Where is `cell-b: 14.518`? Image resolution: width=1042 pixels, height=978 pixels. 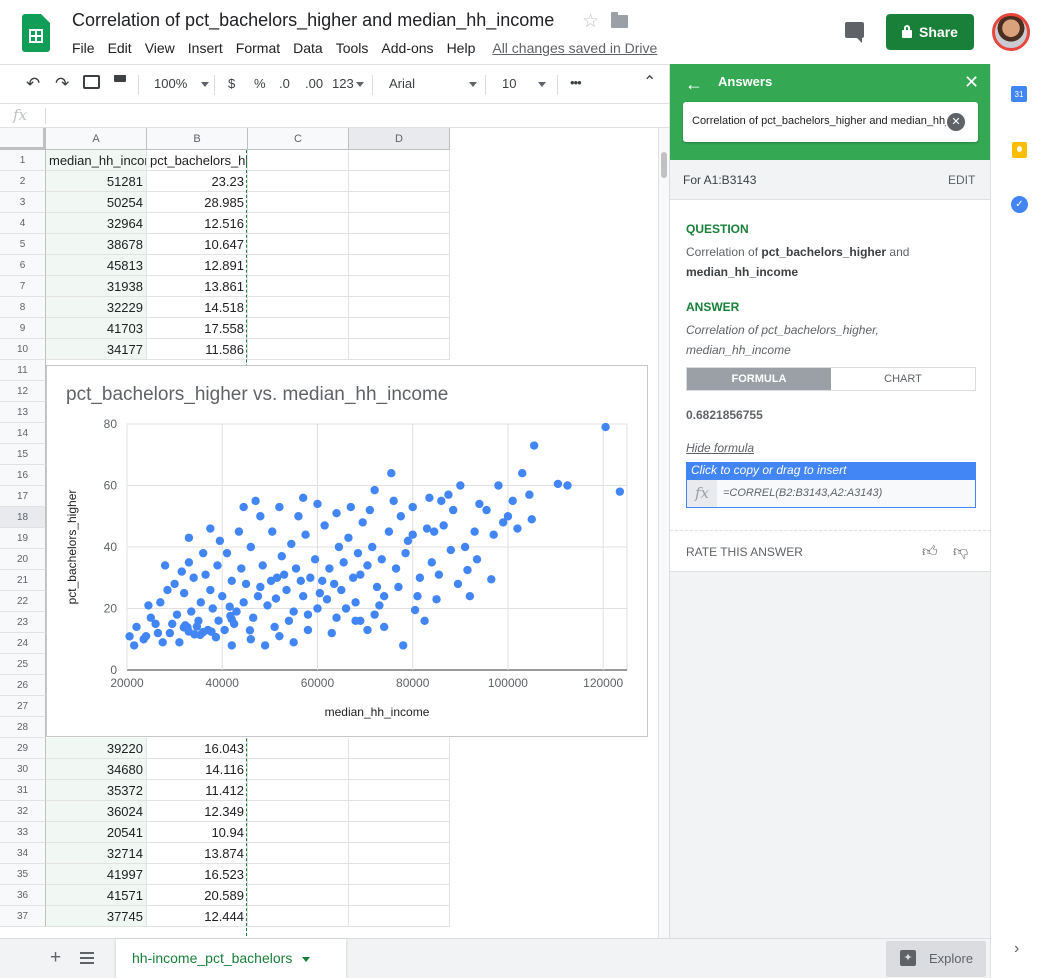 cell-b: 14.518 is located at coordinates (197, 307).